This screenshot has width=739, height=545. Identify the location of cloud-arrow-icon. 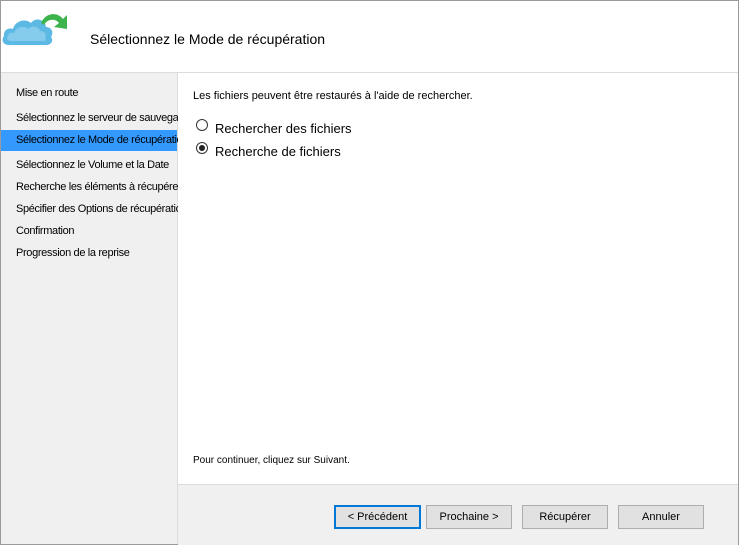
(34, 29).